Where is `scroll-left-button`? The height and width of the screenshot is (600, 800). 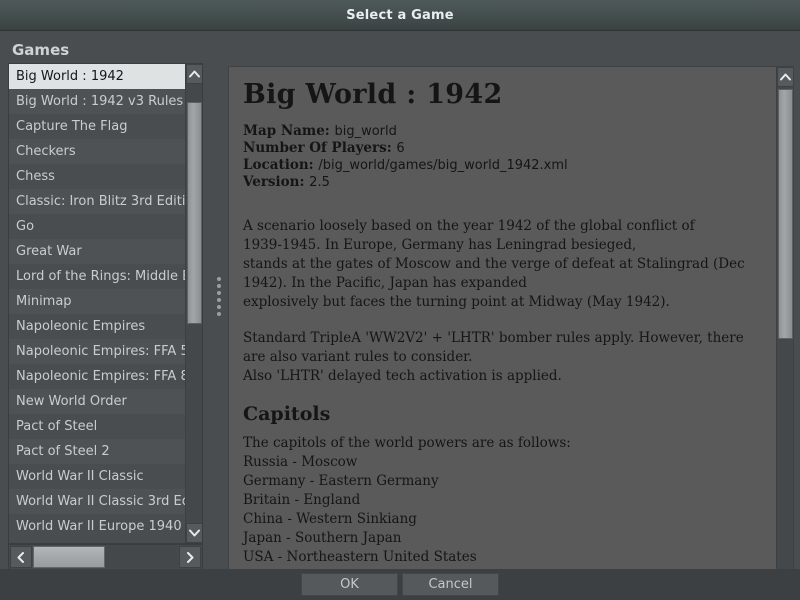 scroll-left-button is located at coordinates (21, 557).